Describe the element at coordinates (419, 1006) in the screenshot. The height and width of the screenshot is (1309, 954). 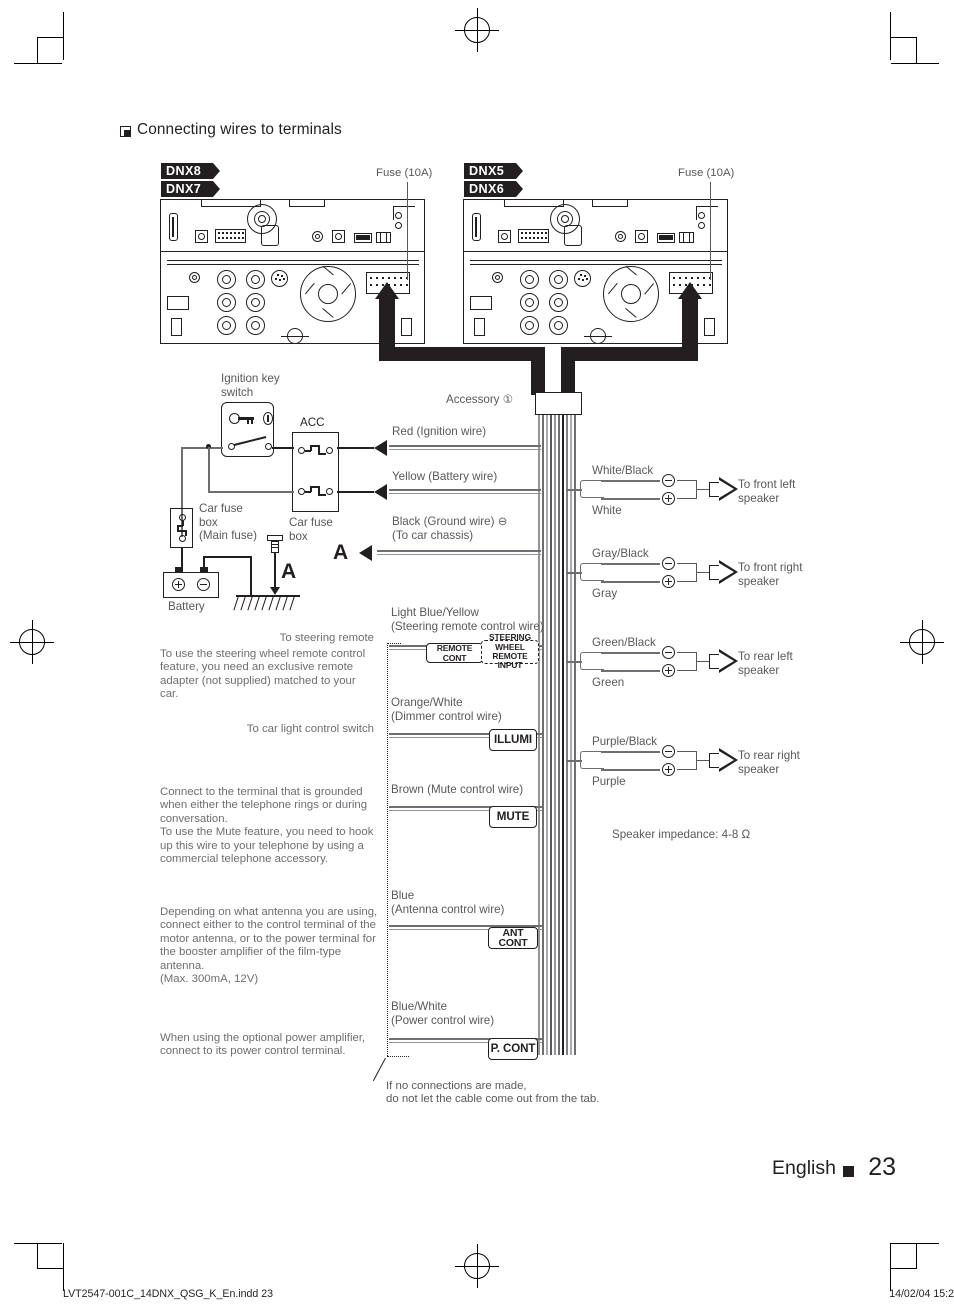
I see `label-power-control-color: Blue/White` at that location.